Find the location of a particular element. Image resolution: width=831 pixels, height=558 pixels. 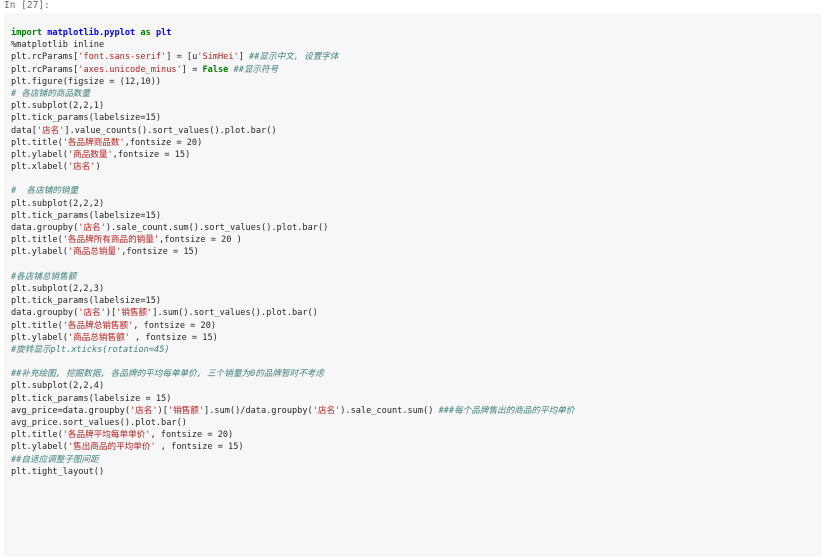

code-token: '各品牌所有商品的销量' is located at coordinates (111, 240).